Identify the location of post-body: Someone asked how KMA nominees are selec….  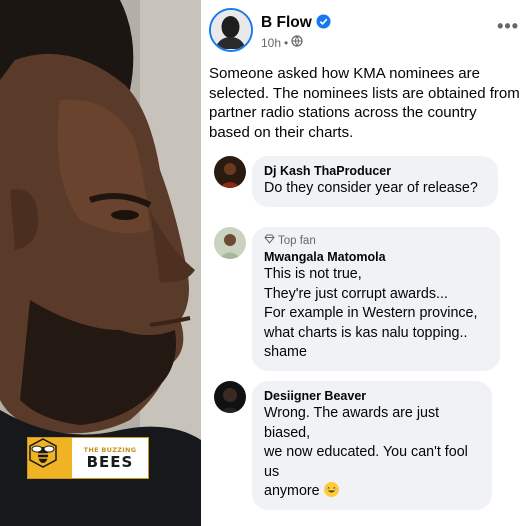
(364, 103).